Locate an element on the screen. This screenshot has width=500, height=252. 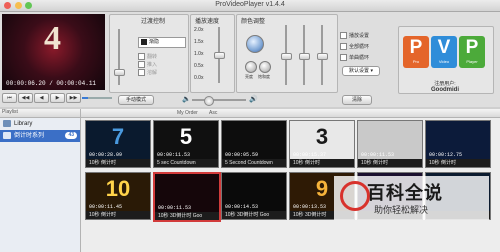
media-thumbnail: 3 00:00:15.37 10秒 倒计时 is located at coordinates (322, 144).